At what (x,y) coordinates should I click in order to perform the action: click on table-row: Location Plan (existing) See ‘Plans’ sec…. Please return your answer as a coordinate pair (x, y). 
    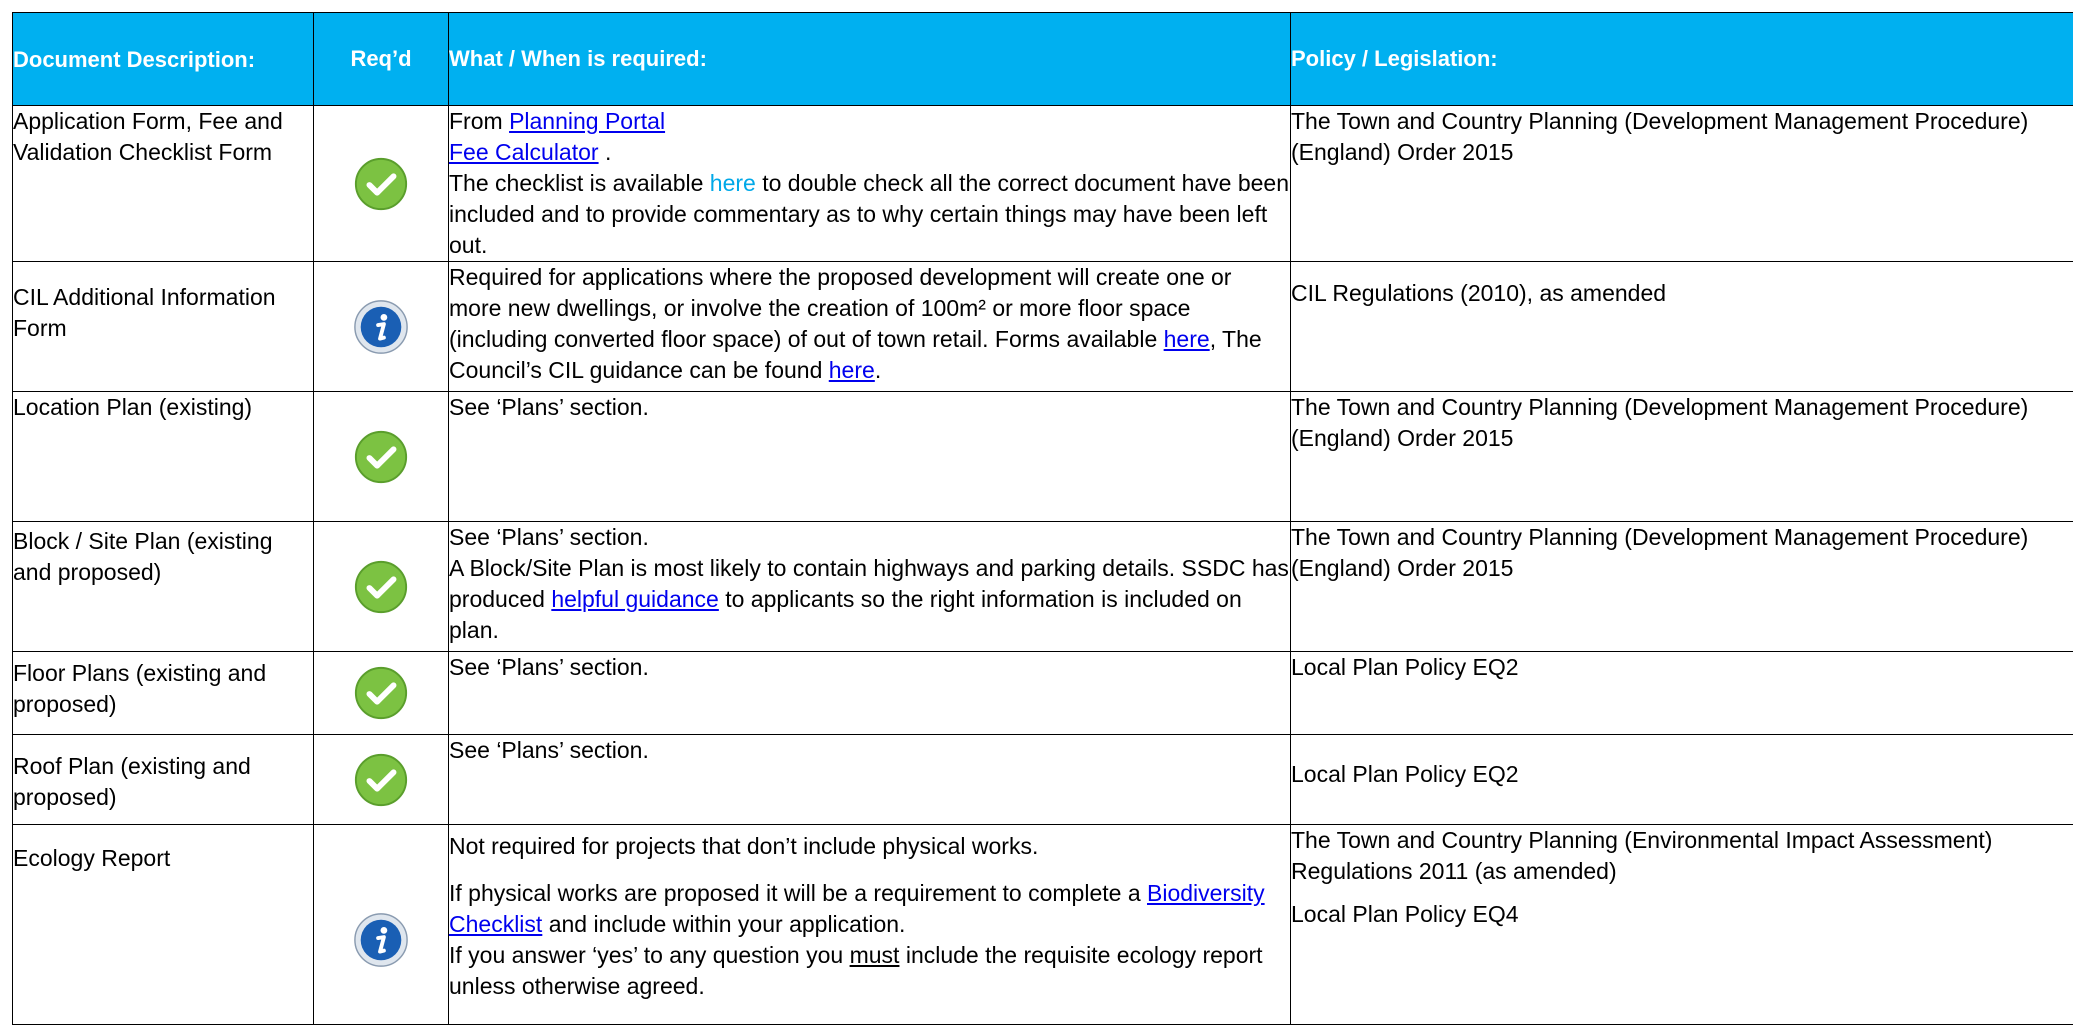
    Looking at the image, I should click on (1043, 457).